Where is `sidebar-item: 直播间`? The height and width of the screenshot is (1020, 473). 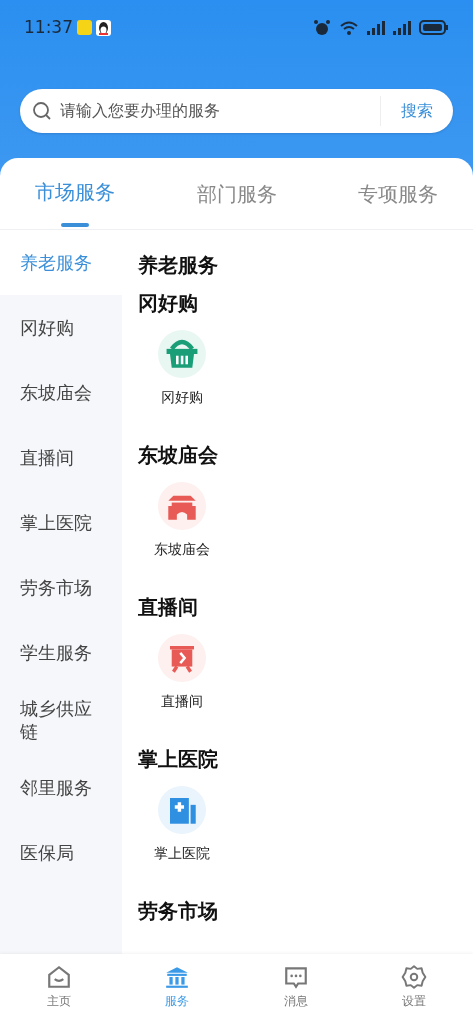 sidebar-item: 直播间 is located at coordinates (61, 457).